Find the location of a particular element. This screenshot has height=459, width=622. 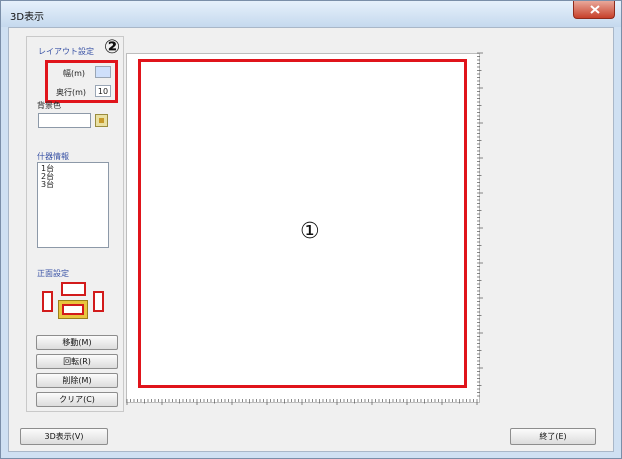

background-color-label: 背景色 is located at coordinates (49, 105).